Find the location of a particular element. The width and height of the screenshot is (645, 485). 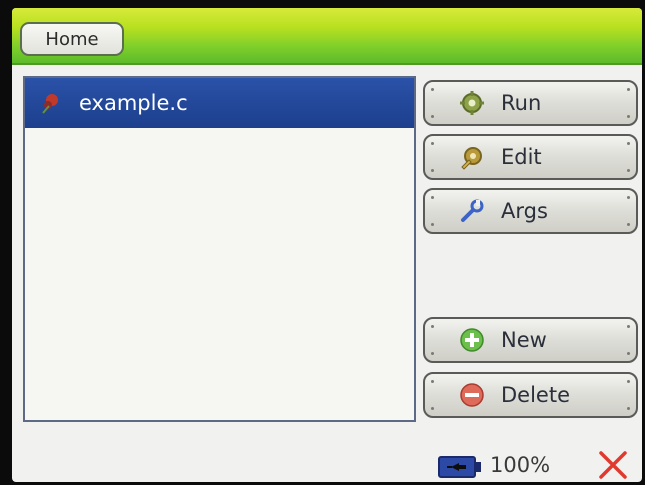

list-item: example.c is located at coordinates (219, 103).